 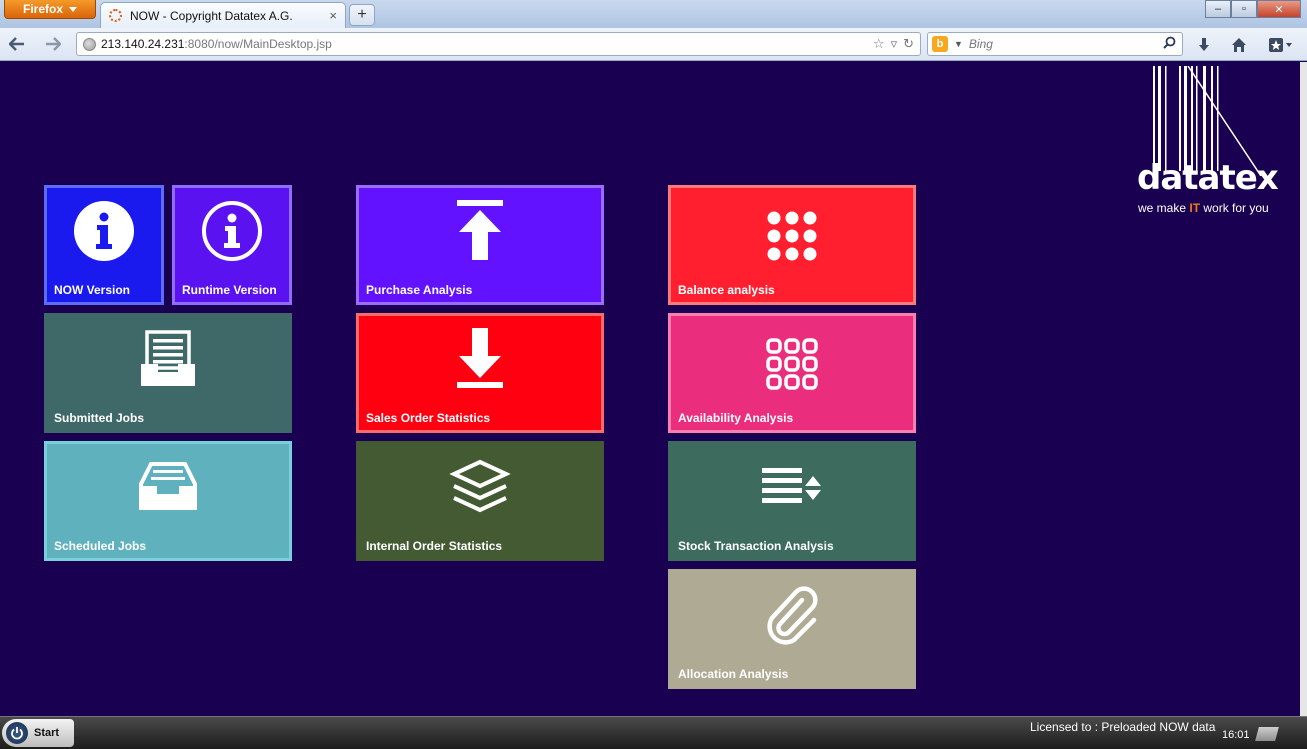 I want to click on tile-label: Purchase Analysis, so click(x=419, y=290).